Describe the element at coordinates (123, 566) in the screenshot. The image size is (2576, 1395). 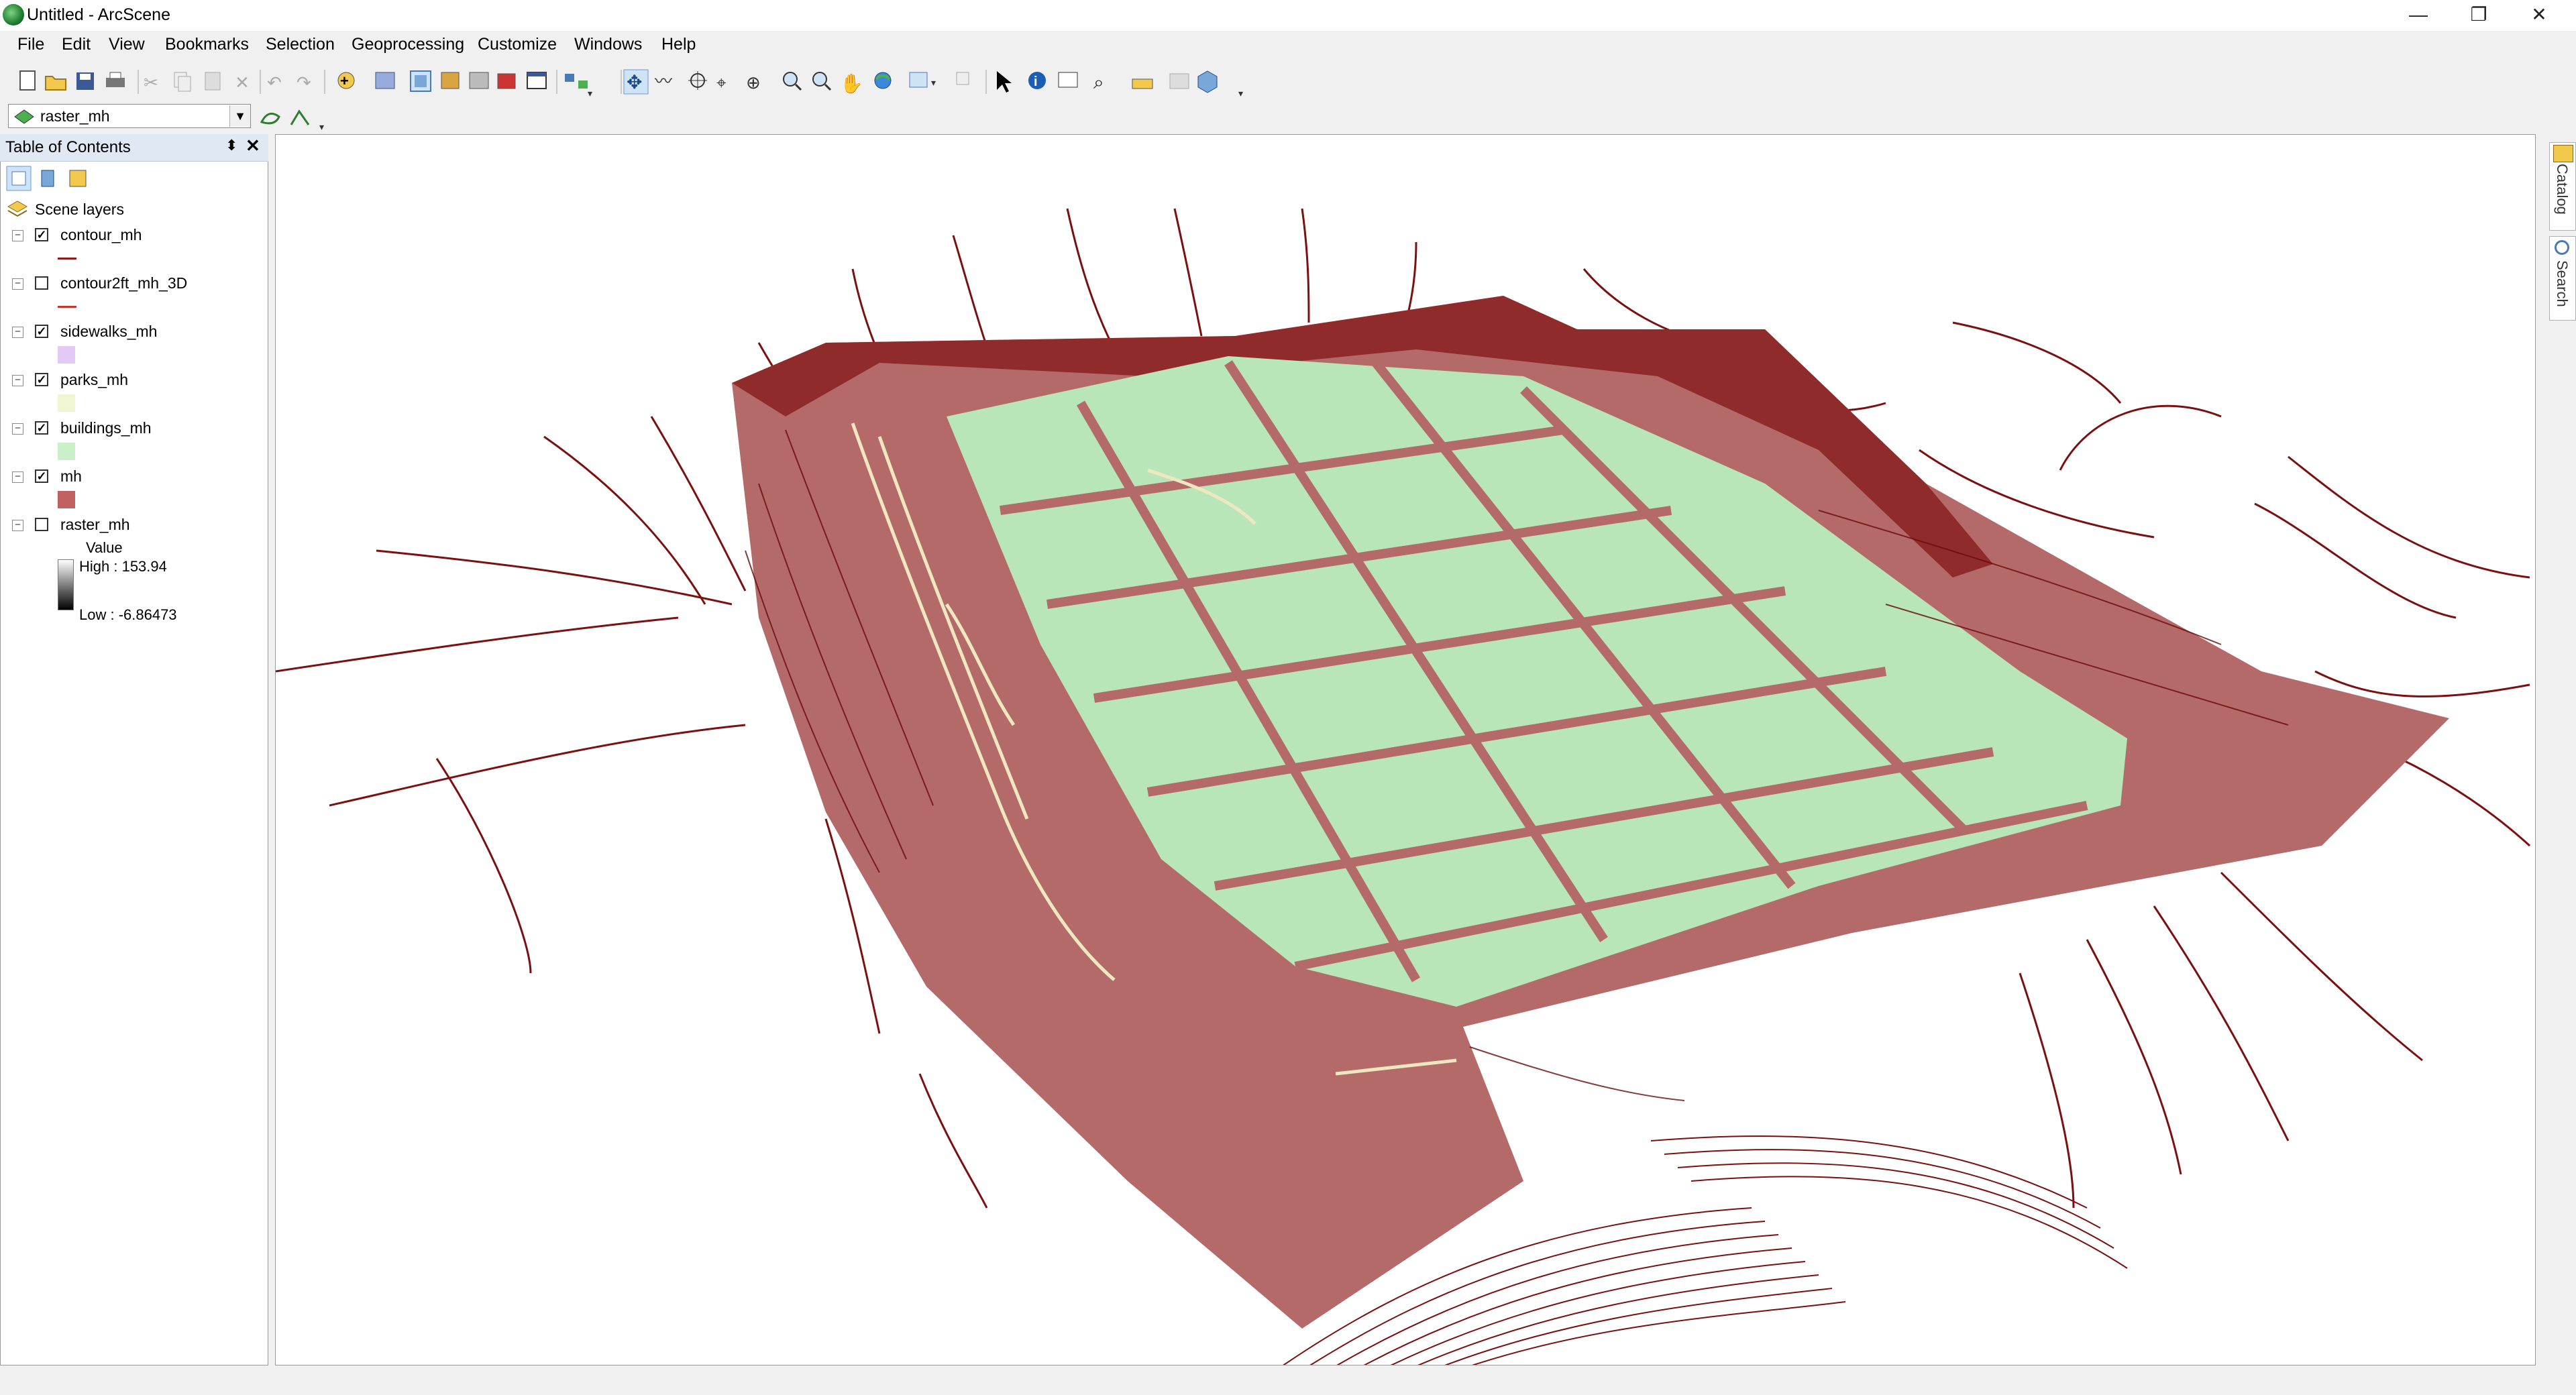
I see `raster-legend-high: High : 153.94` at that location.